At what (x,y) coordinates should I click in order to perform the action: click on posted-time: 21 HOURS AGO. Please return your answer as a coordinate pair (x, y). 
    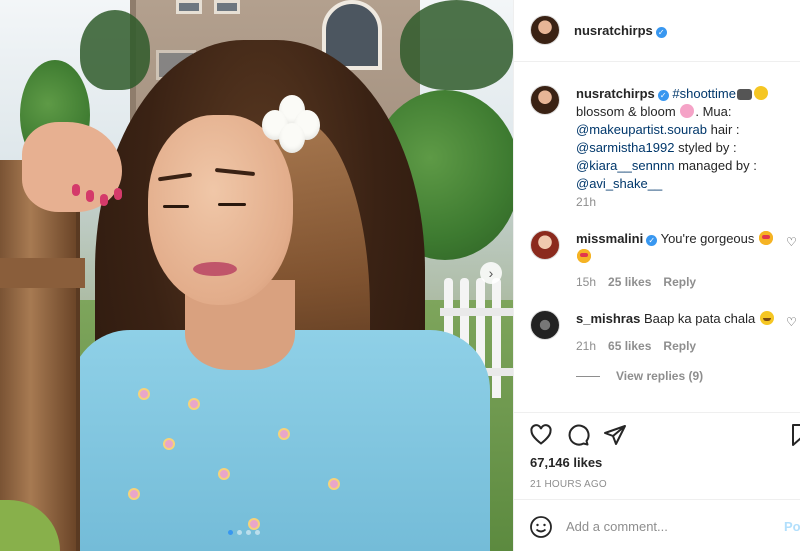
    Looking at the image, I should click on (568, 484).